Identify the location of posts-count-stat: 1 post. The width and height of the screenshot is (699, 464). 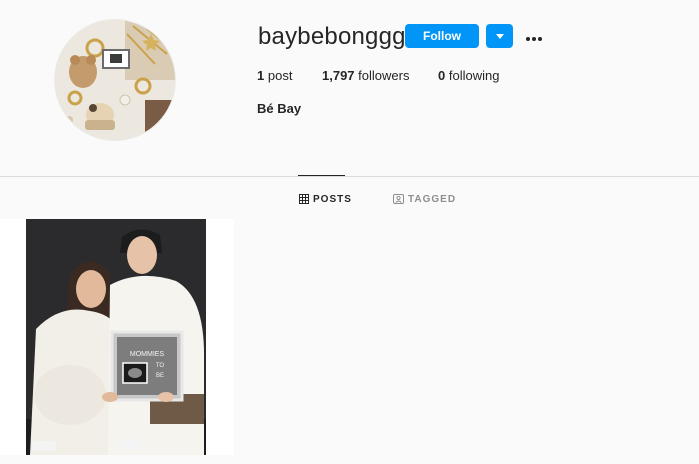
(274, 76).